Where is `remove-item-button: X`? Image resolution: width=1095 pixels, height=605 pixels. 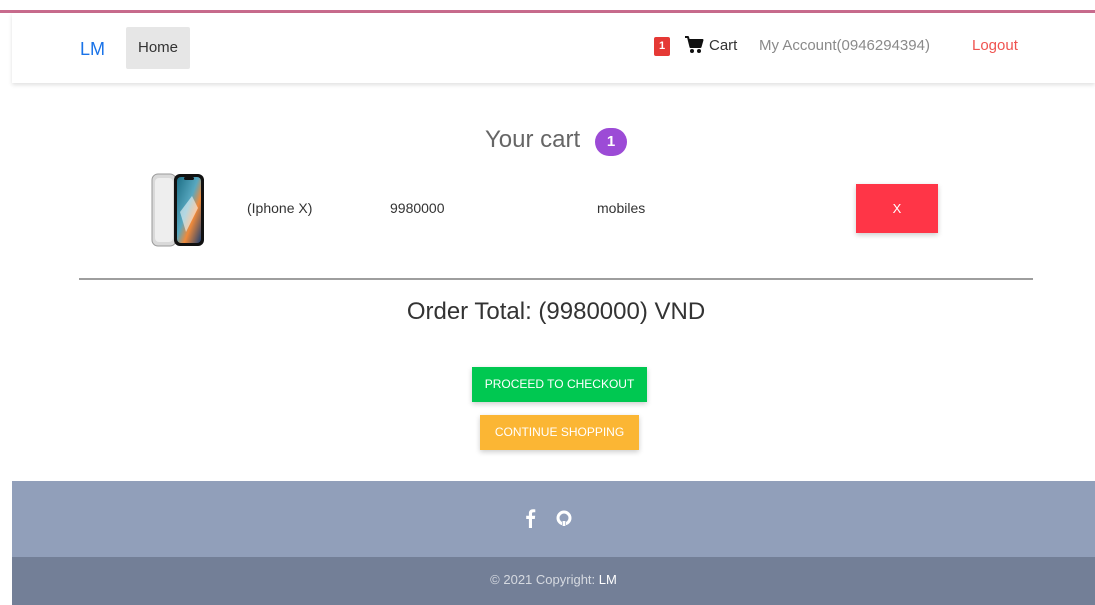 remove-item-button: X is located at coordinates (897, 208).